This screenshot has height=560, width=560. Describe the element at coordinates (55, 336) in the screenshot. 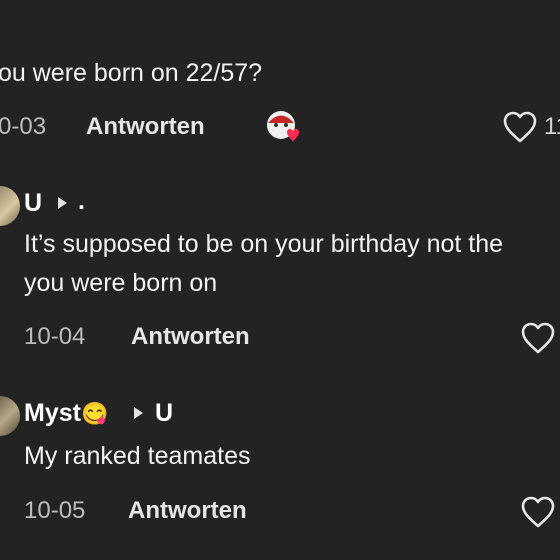

I see `comment-date: 10-04` at that location.